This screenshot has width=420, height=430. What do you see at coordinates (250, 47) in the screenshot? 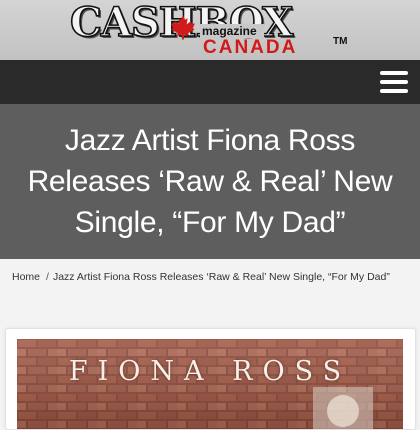
I see `logo-canada-label: CANADA` at bounding box center [250, 47].